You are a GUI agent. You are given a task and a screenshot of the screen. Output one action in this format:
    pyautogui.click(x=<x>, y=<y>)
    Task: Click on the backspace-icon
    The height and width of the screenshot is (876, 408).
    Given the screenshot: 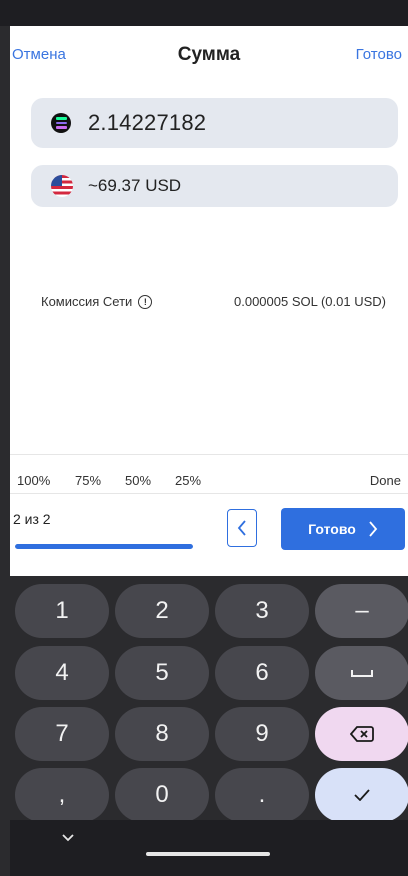 What is the action you would take?
    pyautogui.click(x=362, y=734)
    